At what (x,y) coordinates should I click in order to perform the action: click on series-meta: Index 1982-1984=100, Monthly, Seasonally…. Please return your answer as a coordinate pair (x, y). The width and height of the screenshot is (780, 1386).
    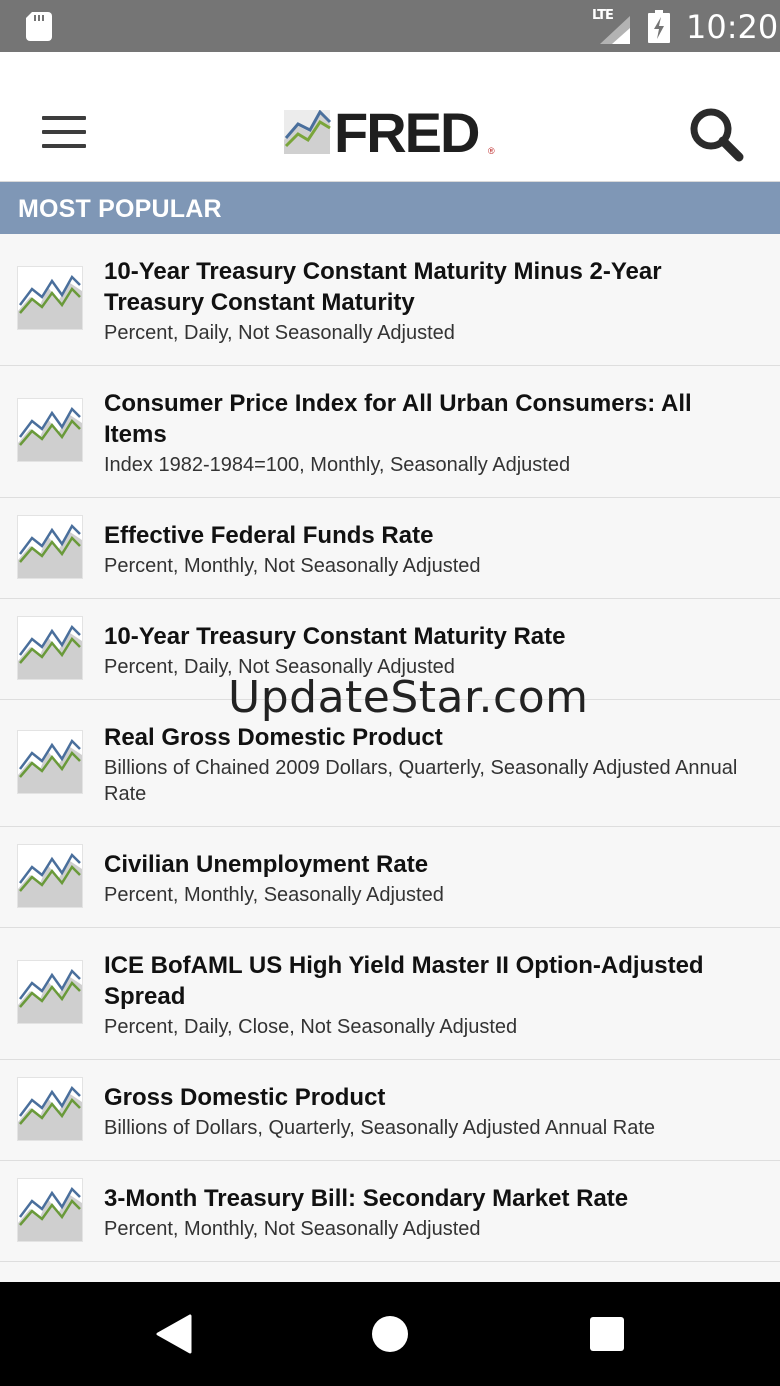
    Looking at the image, I should click on (337, 465).